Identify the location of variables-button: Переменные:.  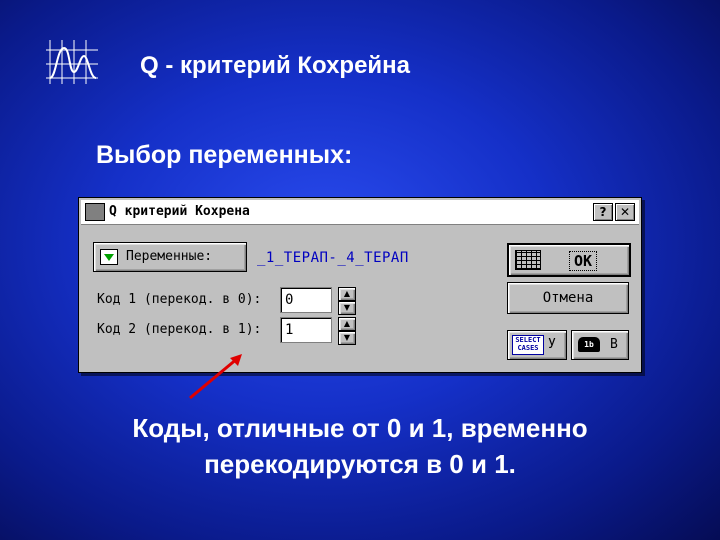
(170, 257).